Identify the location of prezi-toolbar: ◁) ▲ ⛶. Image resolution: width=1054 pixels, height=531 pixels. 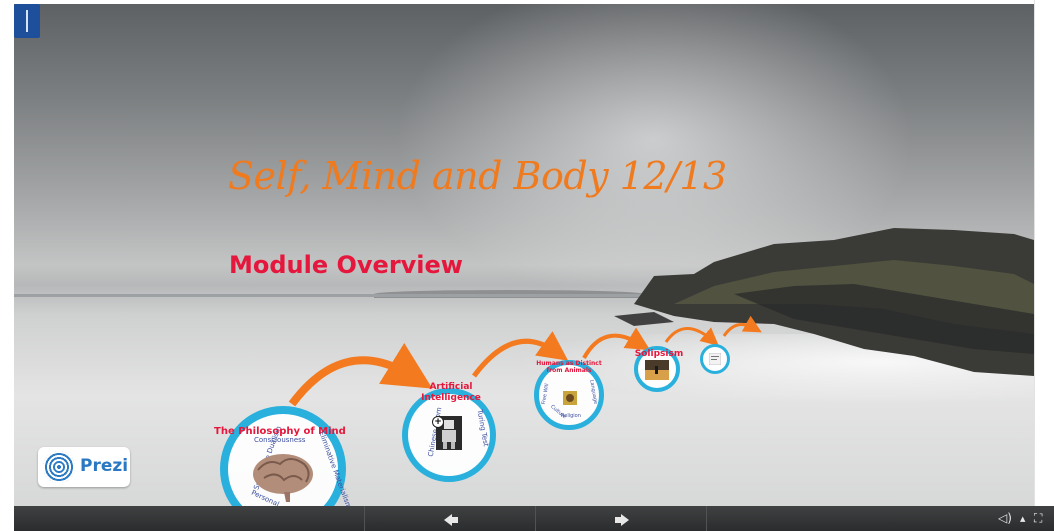
(534, 518).